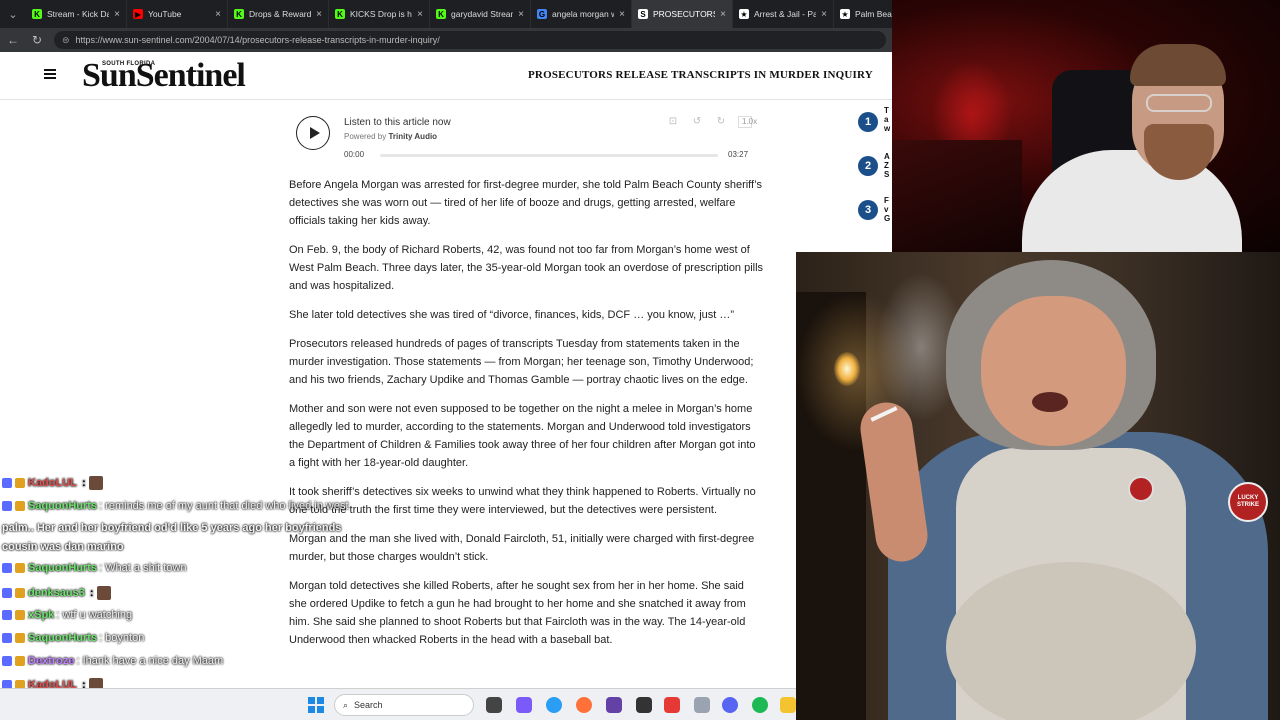 Image resolution: width=1280 pixels, height=720 pixels. What do you see at coordinates (354, 154) in the screenshot?
I see `time-elapsed: 00:00` at bounding box center [354, 154].